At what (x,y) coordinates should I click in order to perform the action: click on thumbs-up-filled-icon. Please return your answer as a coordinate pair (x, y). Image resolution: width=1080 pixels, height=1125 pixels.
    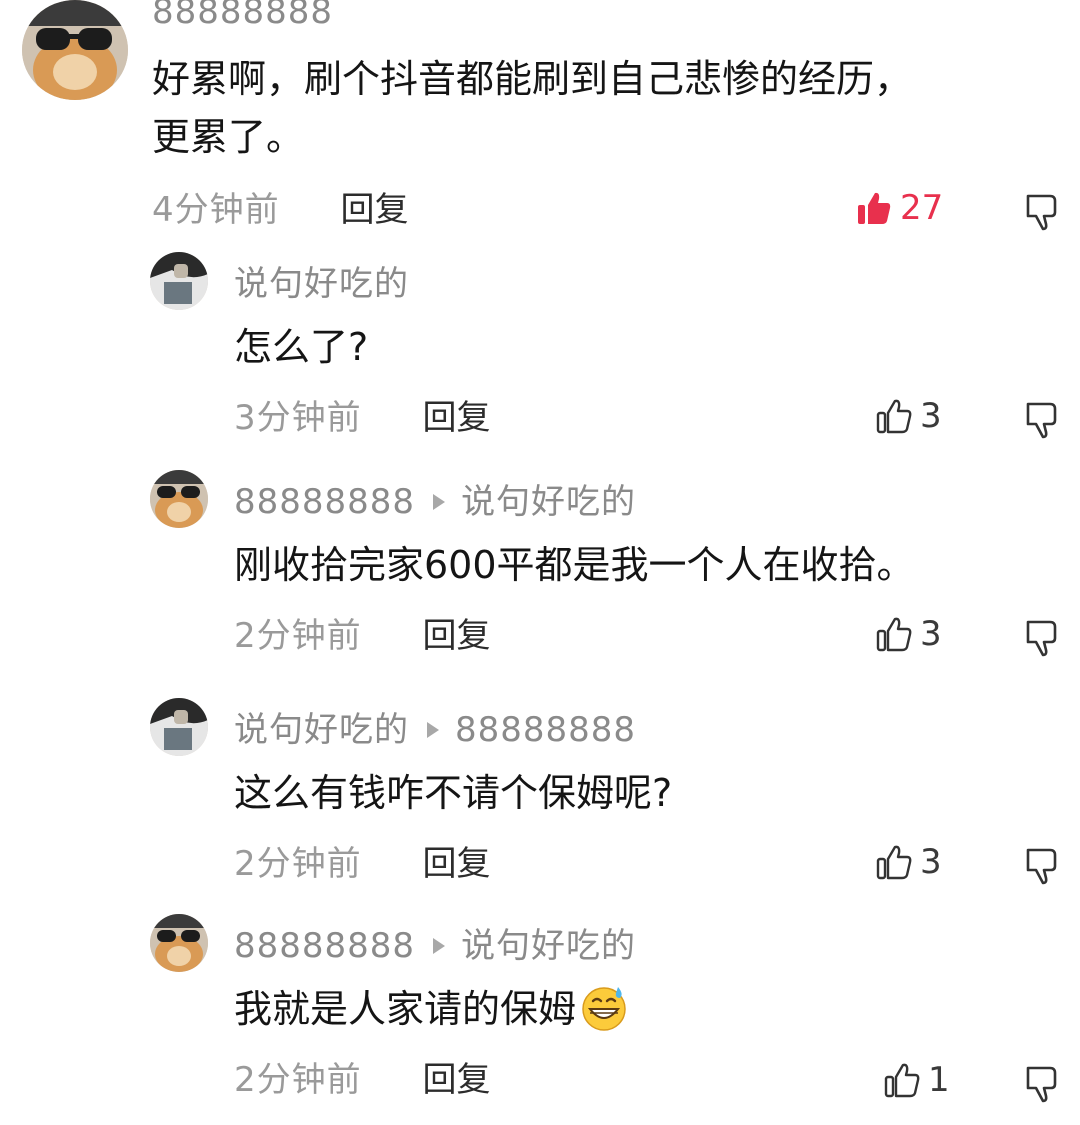
    Looking at the image, I should click on (874, 208).